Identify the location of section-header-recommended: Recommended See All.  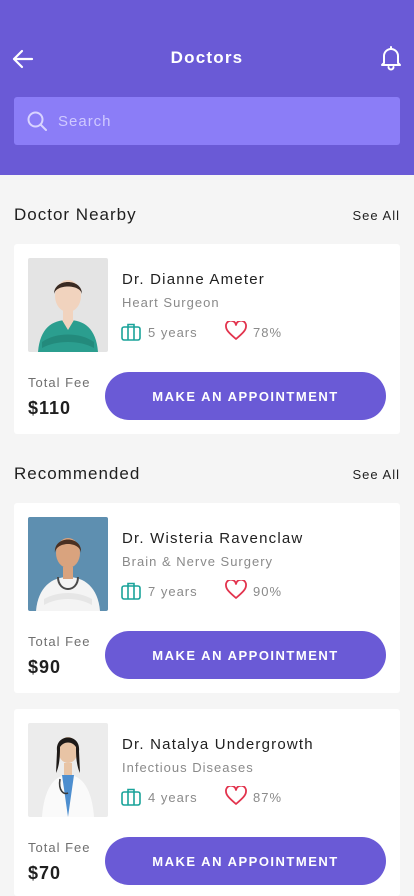
(207, 474).